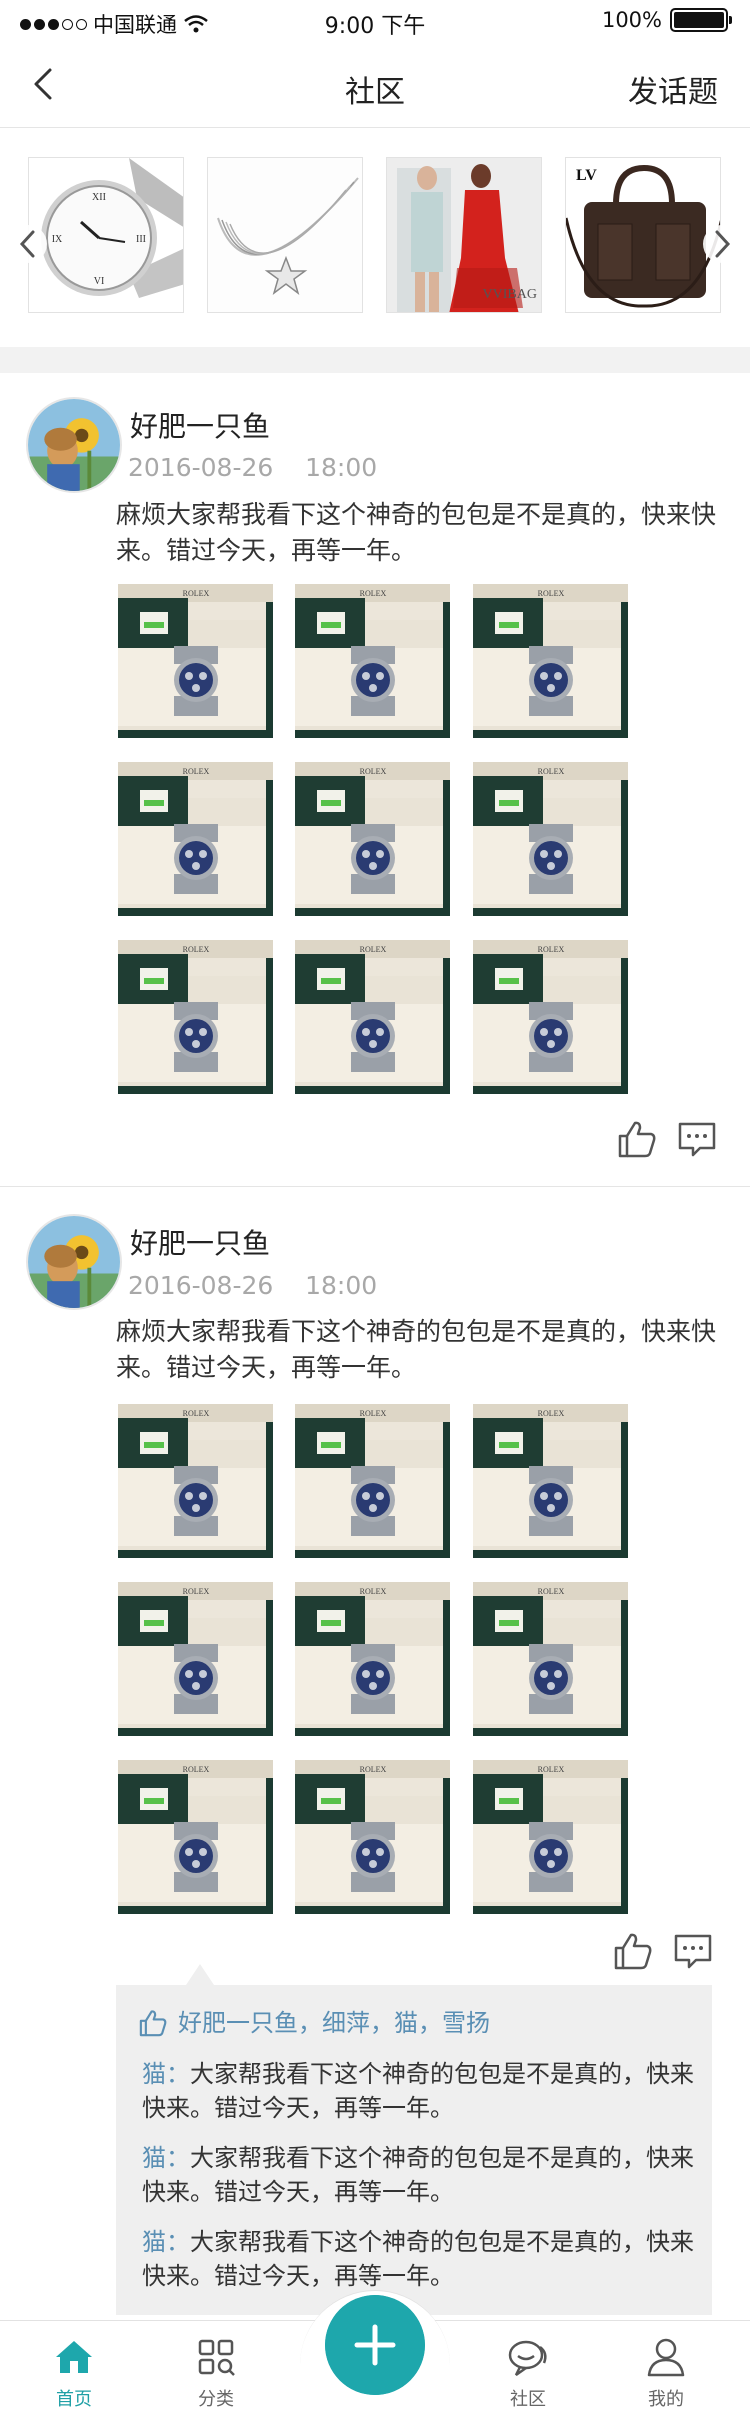 Image resolution: width=750 pixels, height=2419 pixels. I want to click on battery-icon, so click(701, 20).